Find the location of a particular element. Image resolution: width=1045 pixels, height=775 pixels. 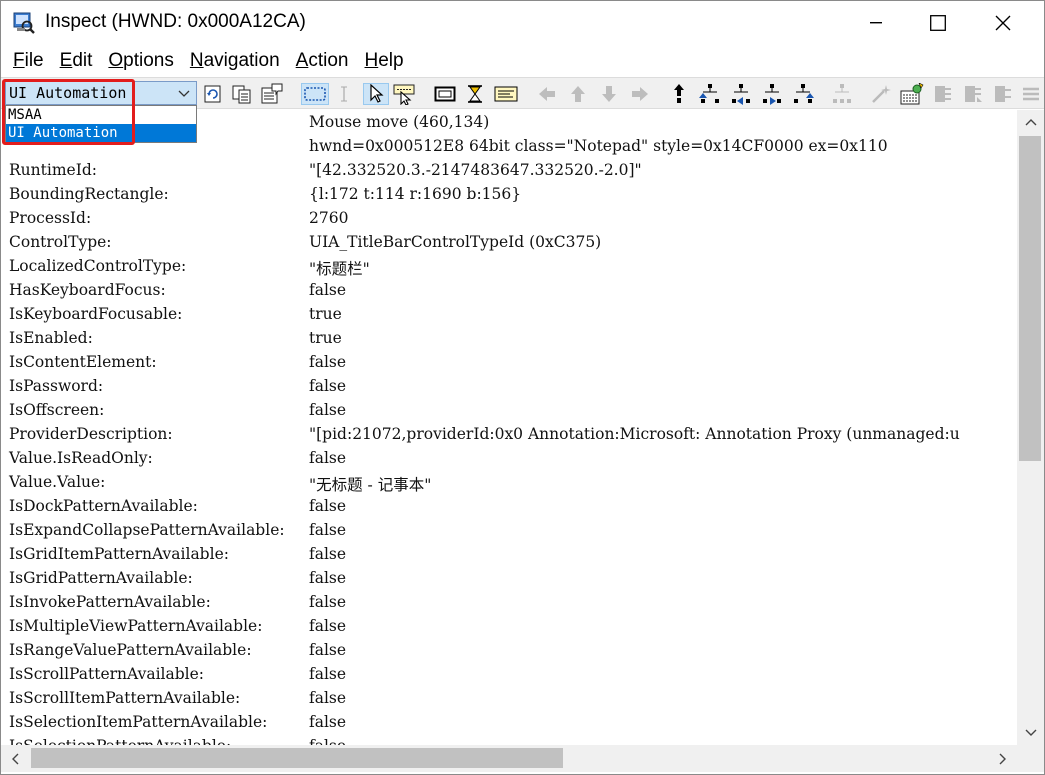

property-key: ProcessId: is located at coordinates (50, 218).